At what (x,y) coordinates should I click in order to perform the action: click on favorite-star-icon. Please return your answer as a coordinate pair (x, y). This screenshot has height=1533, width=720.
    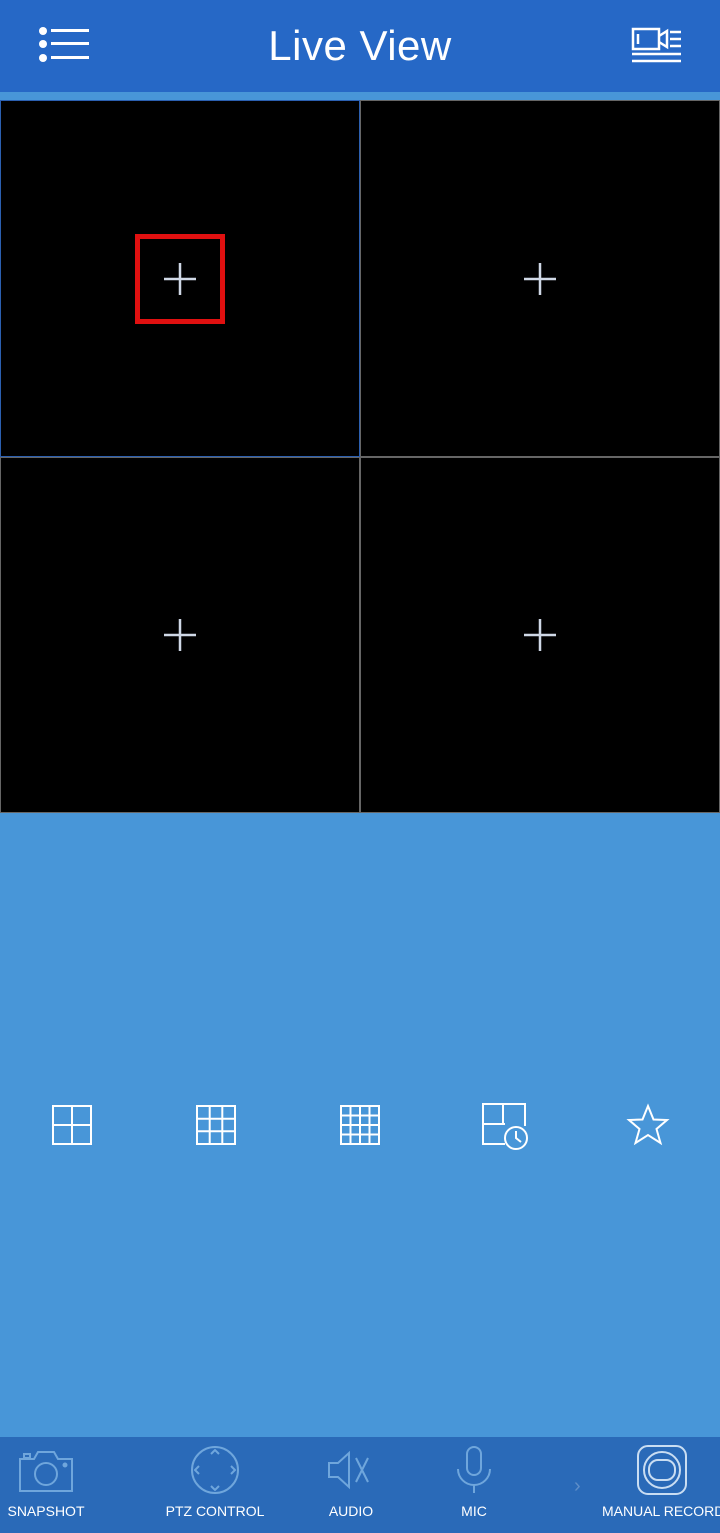
    Looking at the image, I should click on (648, 1125).